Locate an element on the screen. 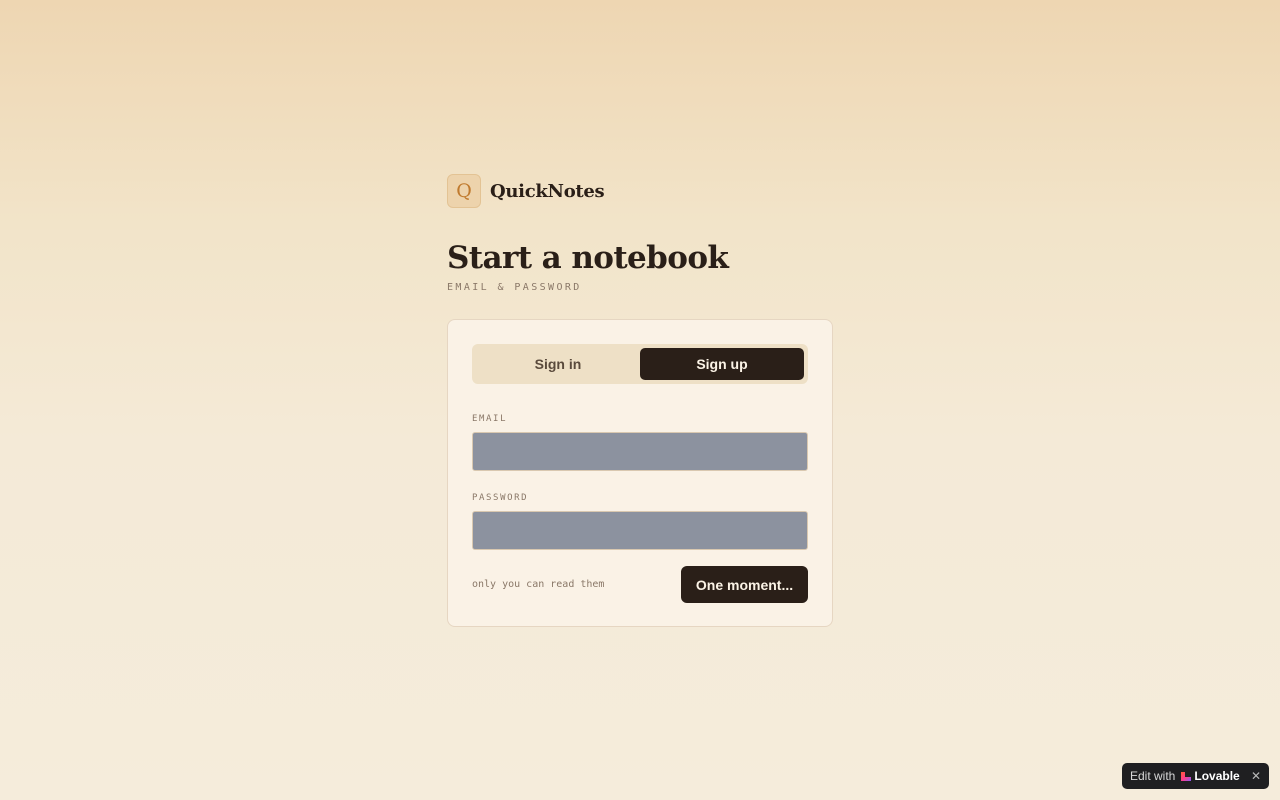 This screenshot has height=800, width=1280. brand: Q QuickNotes is located at coordinates (640, 191).